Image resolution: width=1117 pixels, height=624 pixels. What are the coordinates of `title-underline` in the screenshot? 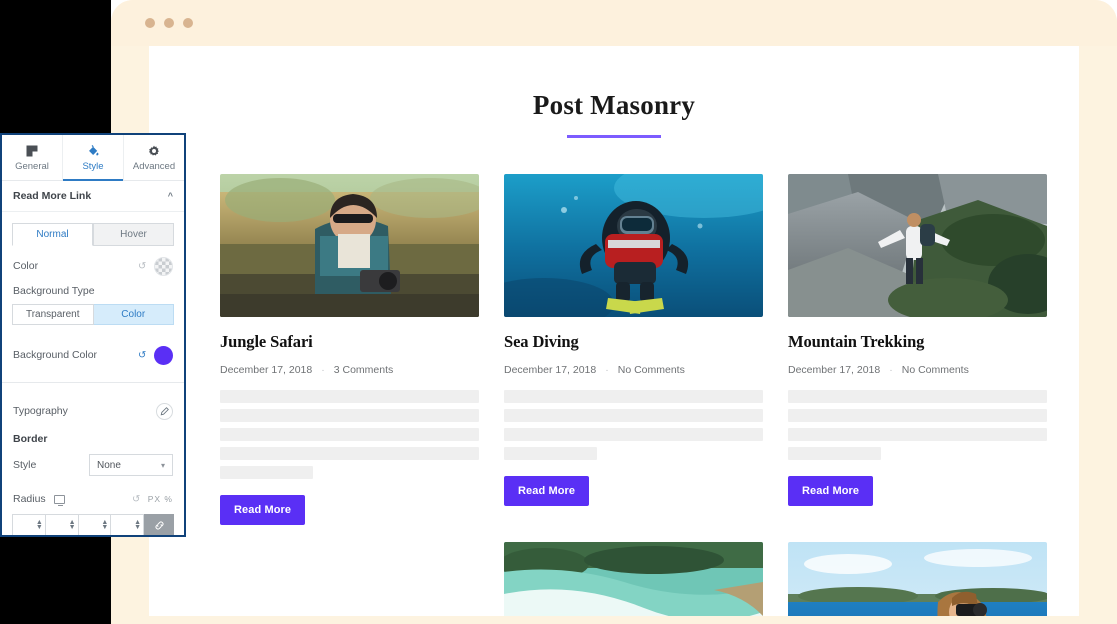 It's located at (614, 136).